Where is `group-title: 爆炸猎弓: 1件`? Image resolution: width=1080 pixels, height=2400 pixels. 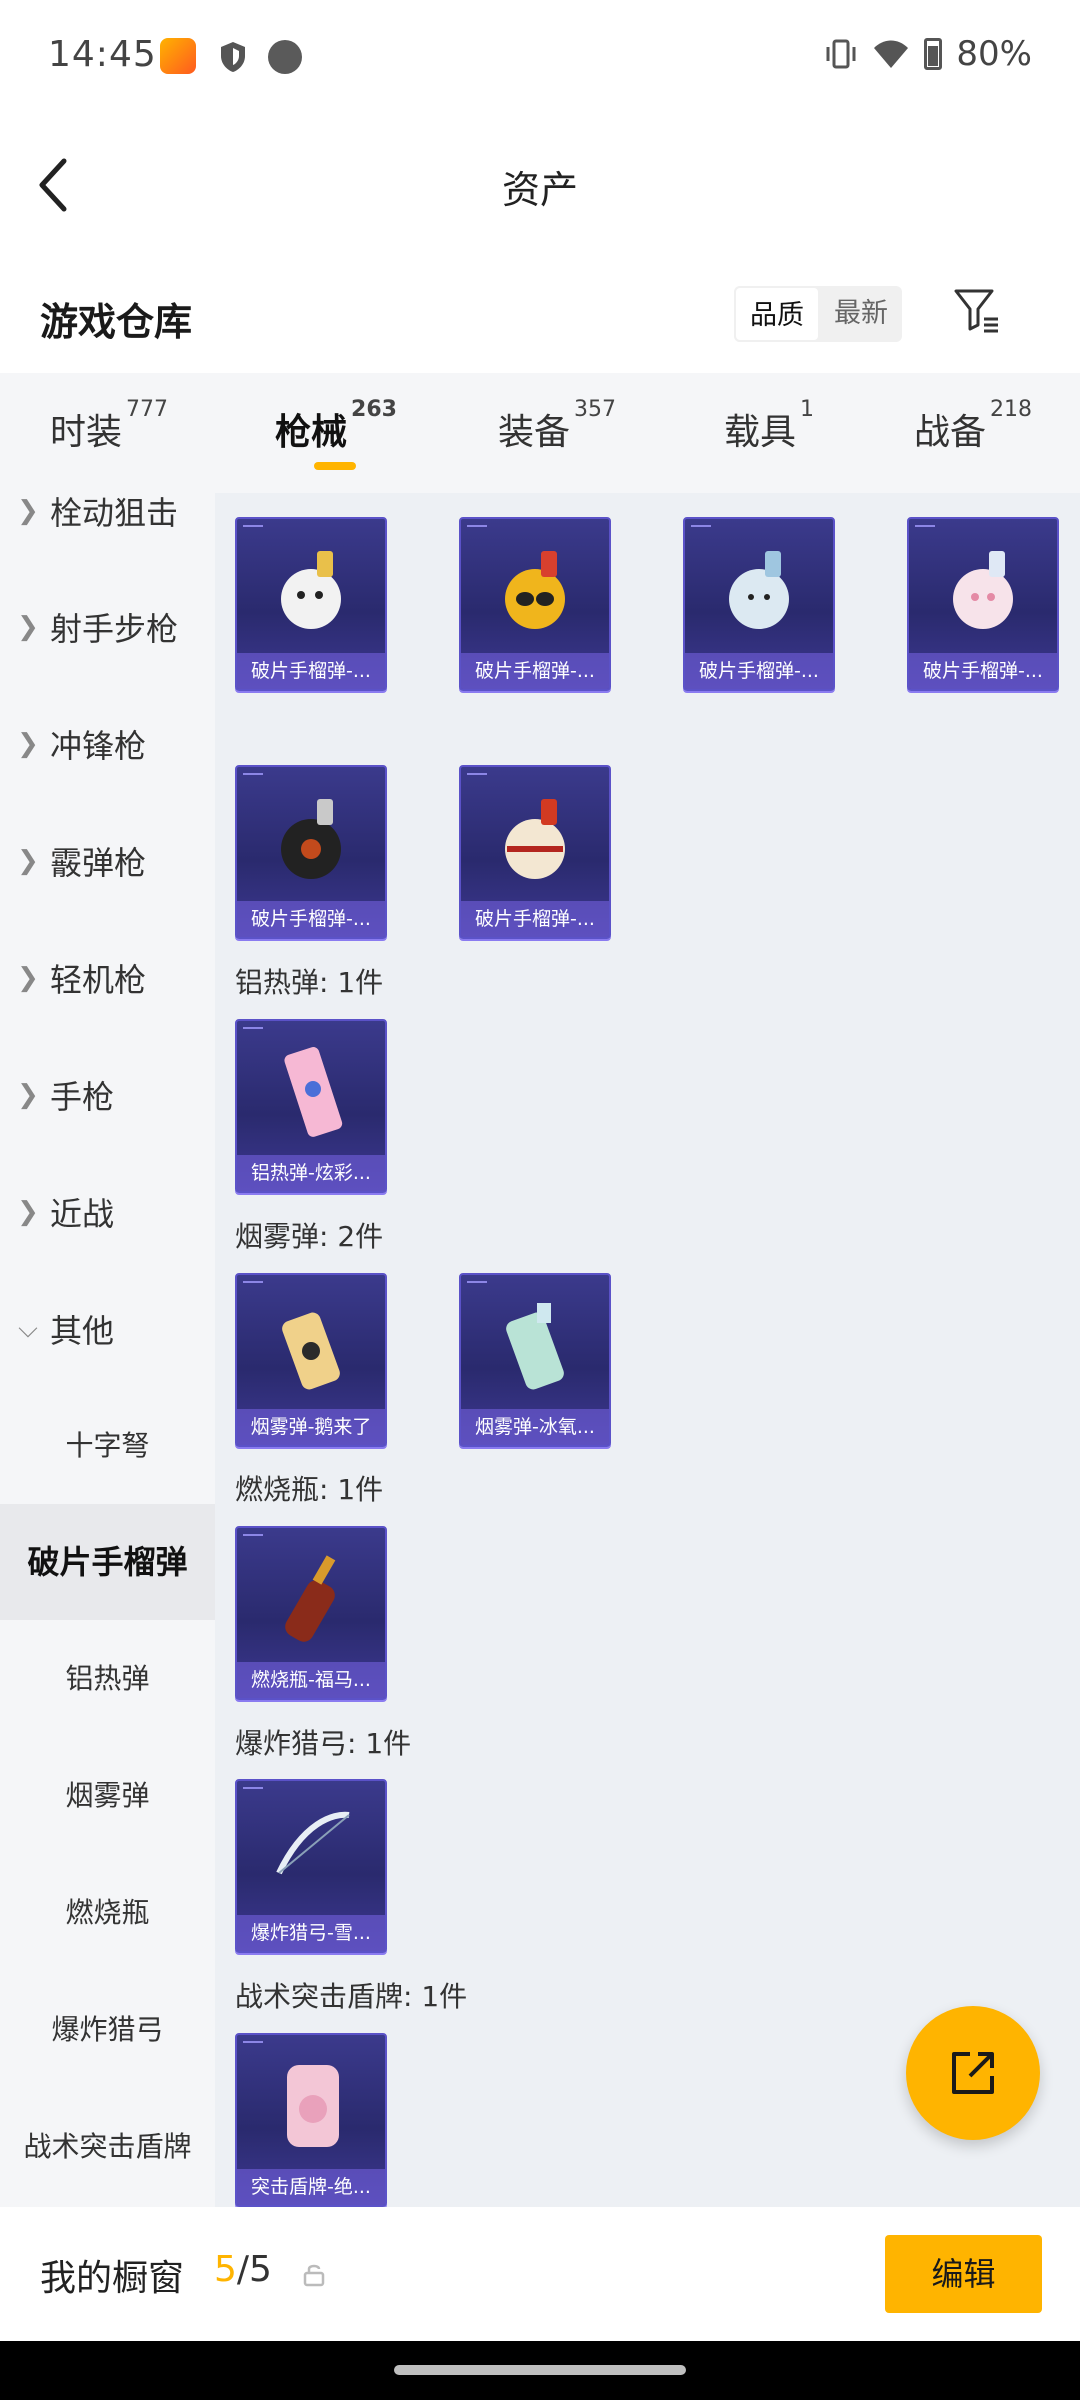 group-title: 爆炸猎弓: 1件 is located at coordinates (323, 1743).